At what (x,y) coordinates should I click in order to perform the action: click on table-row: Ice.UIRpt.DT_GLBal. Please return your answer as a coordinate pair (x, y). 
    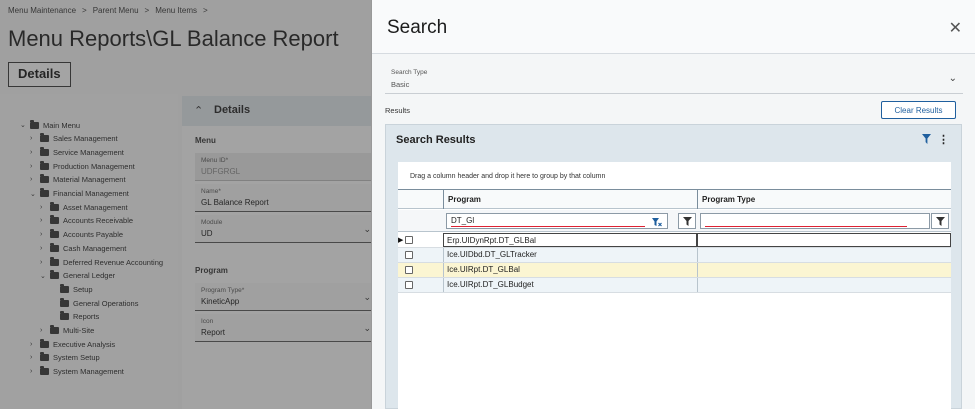
    Looking at the image, I should click on (674, 270).